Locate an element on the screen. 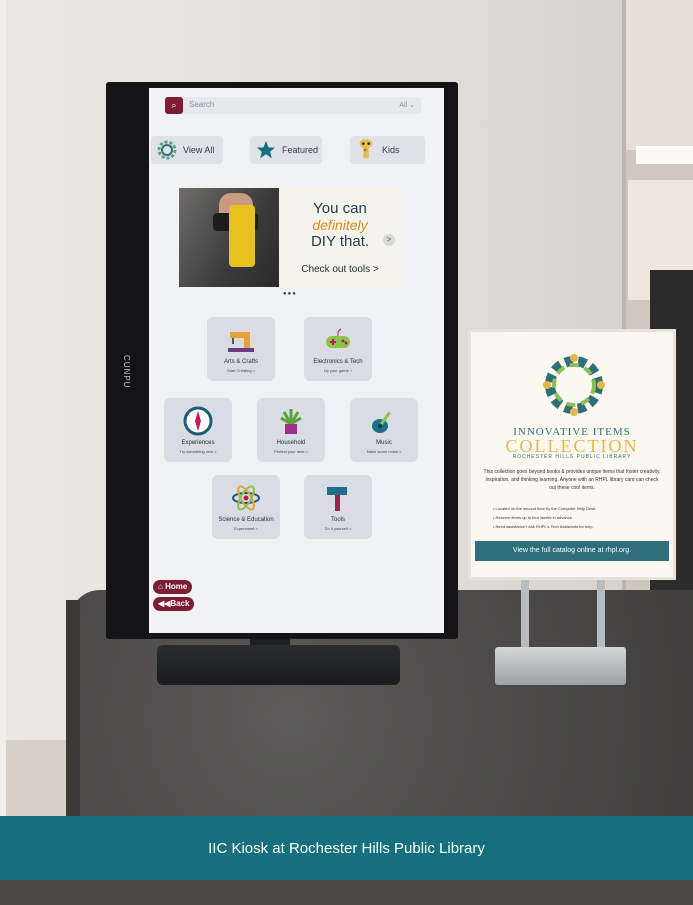 The height and width of the screenshot is (905, 693). category-tools: Tools Do it yourself > is located at coordinates (338, 507).